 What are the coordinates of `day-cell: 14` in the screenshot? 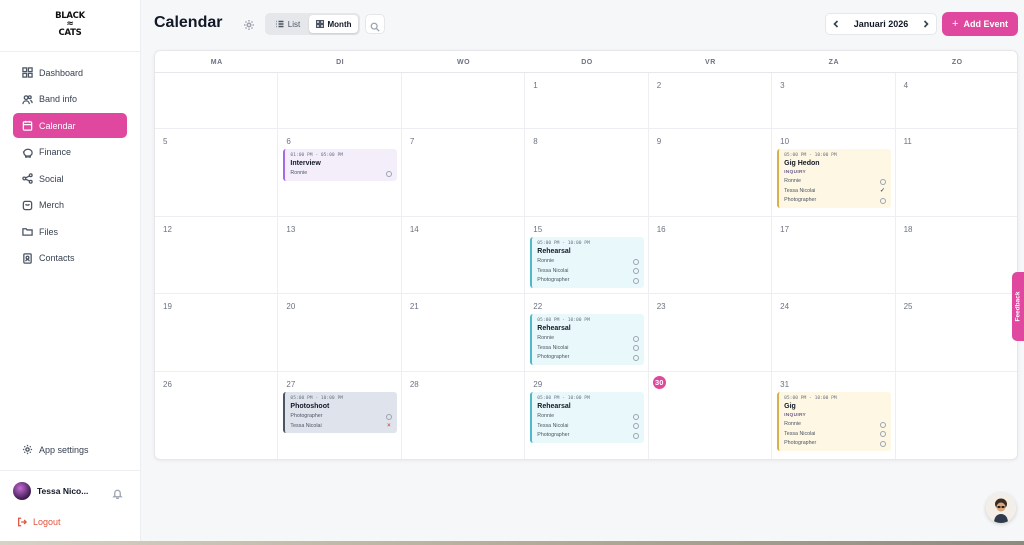 It's located at (463, 255).